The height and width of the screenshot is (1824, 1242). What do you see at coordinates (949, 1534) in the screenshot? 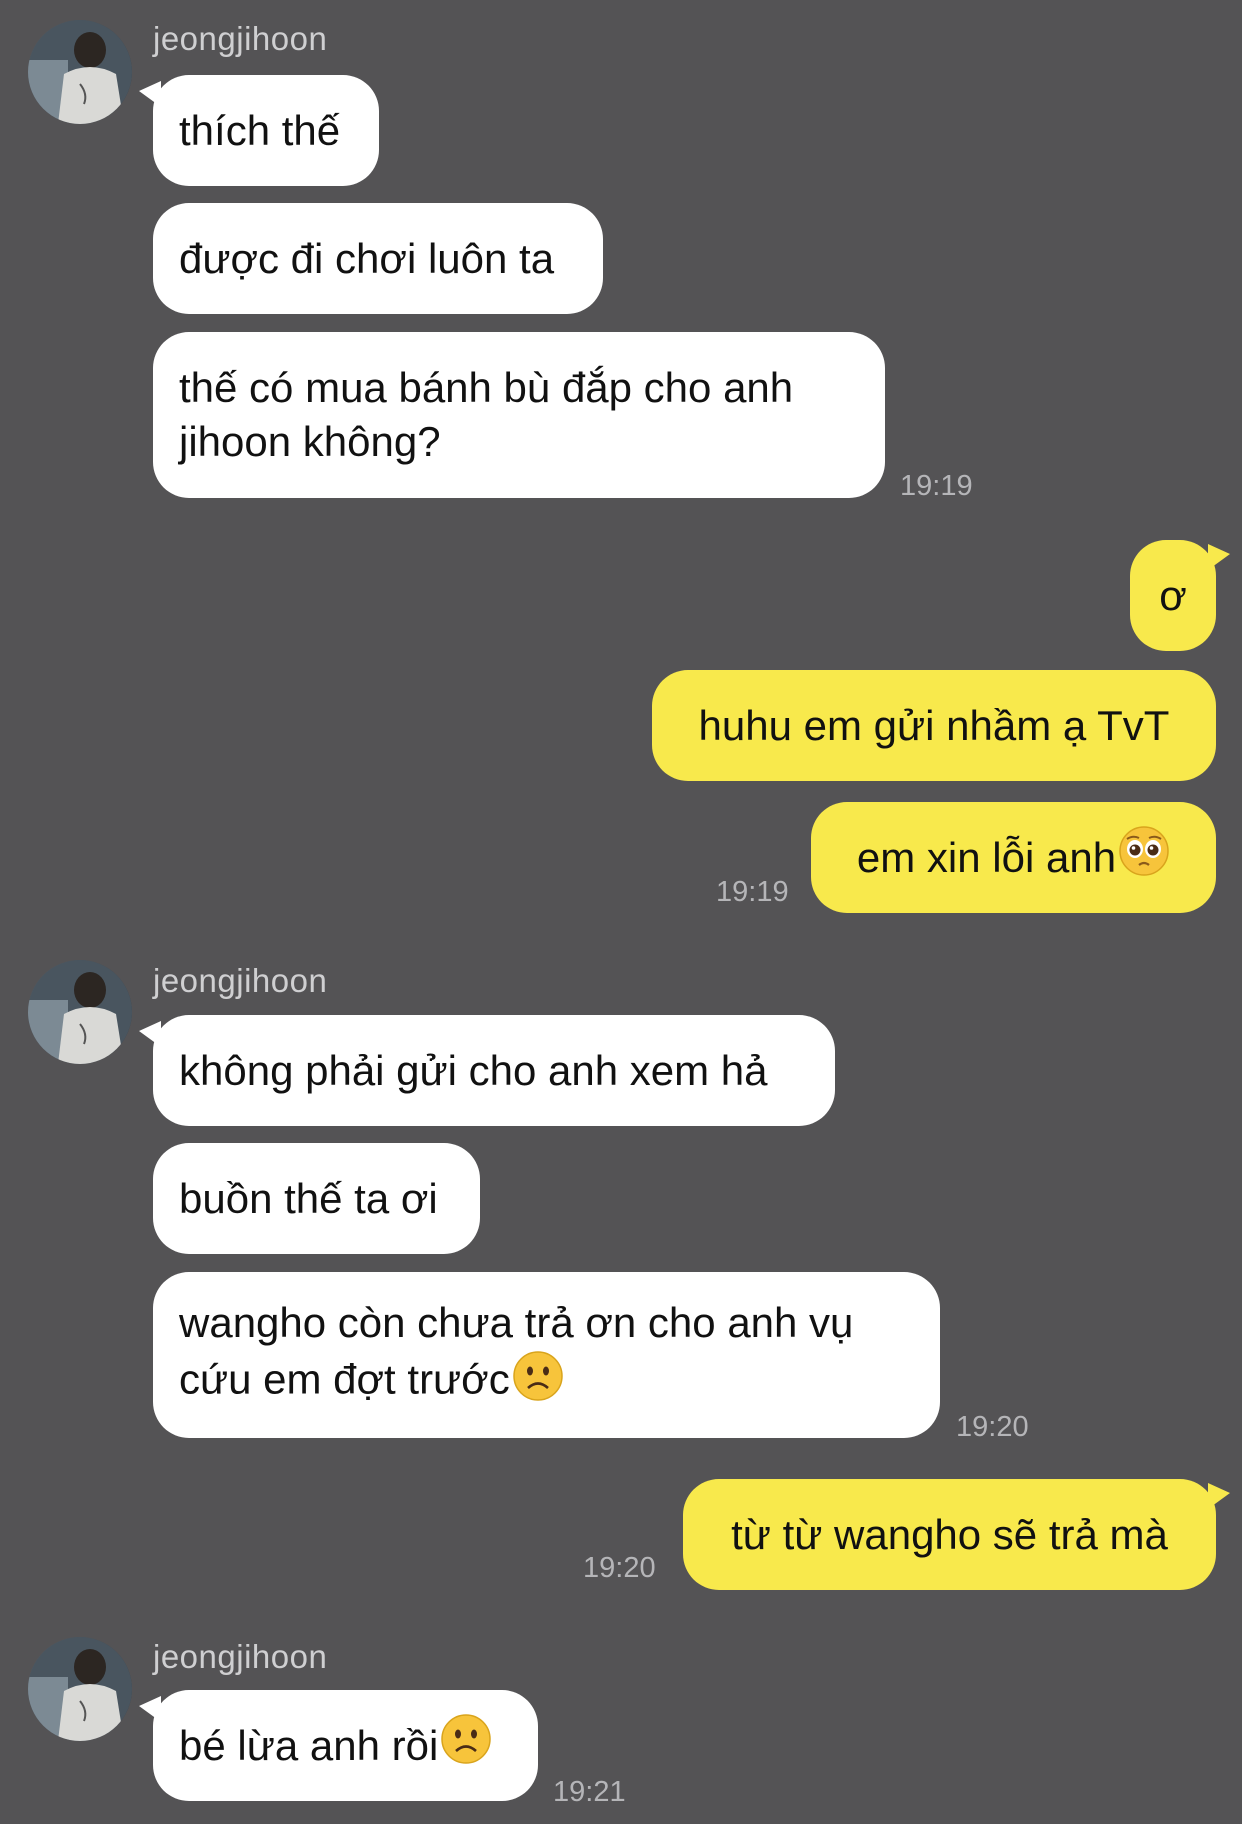
I see `message-text: từ từ wangho sẽ trả mà` at bounding box center [949, 1534].